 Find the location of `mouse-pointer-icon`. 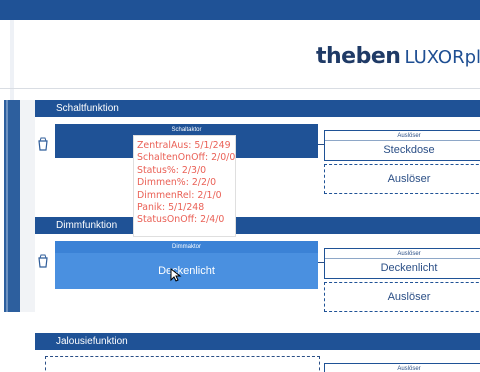

mouse-pointer-icon is located at coordinates (176, 274).